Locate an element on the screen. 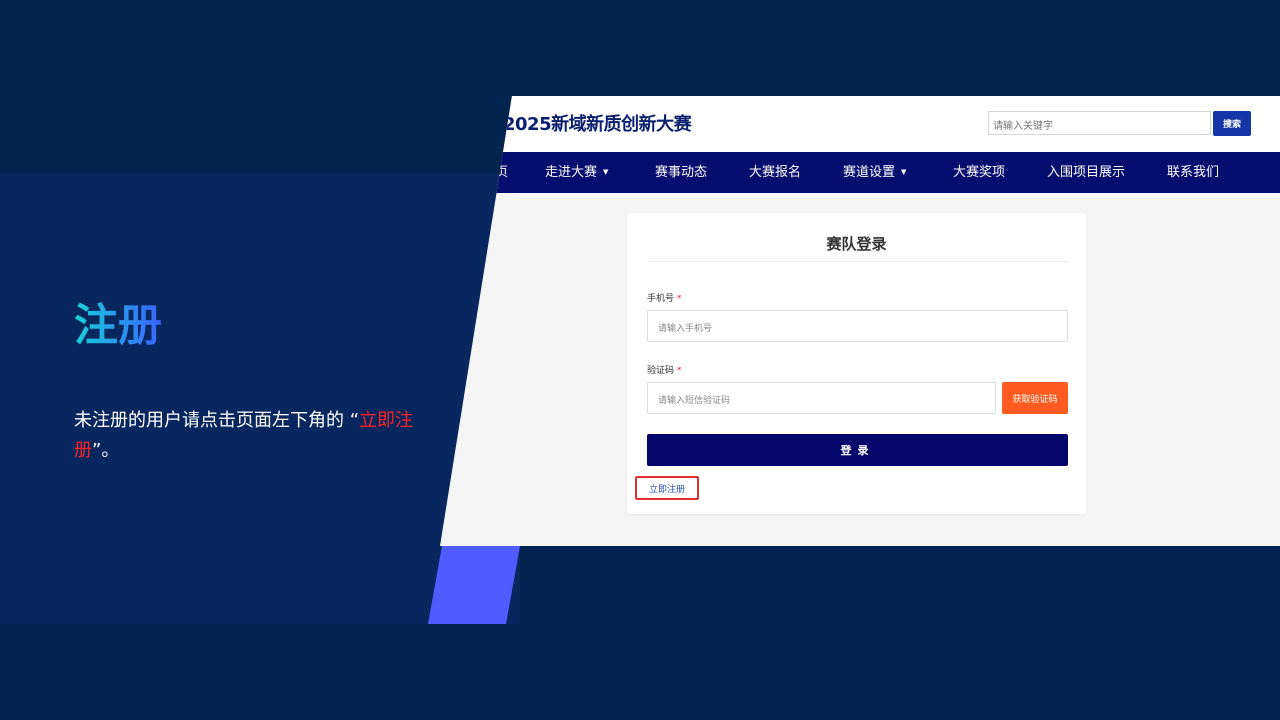  search-button: 搜索 is located at coordinates (1232, 123).